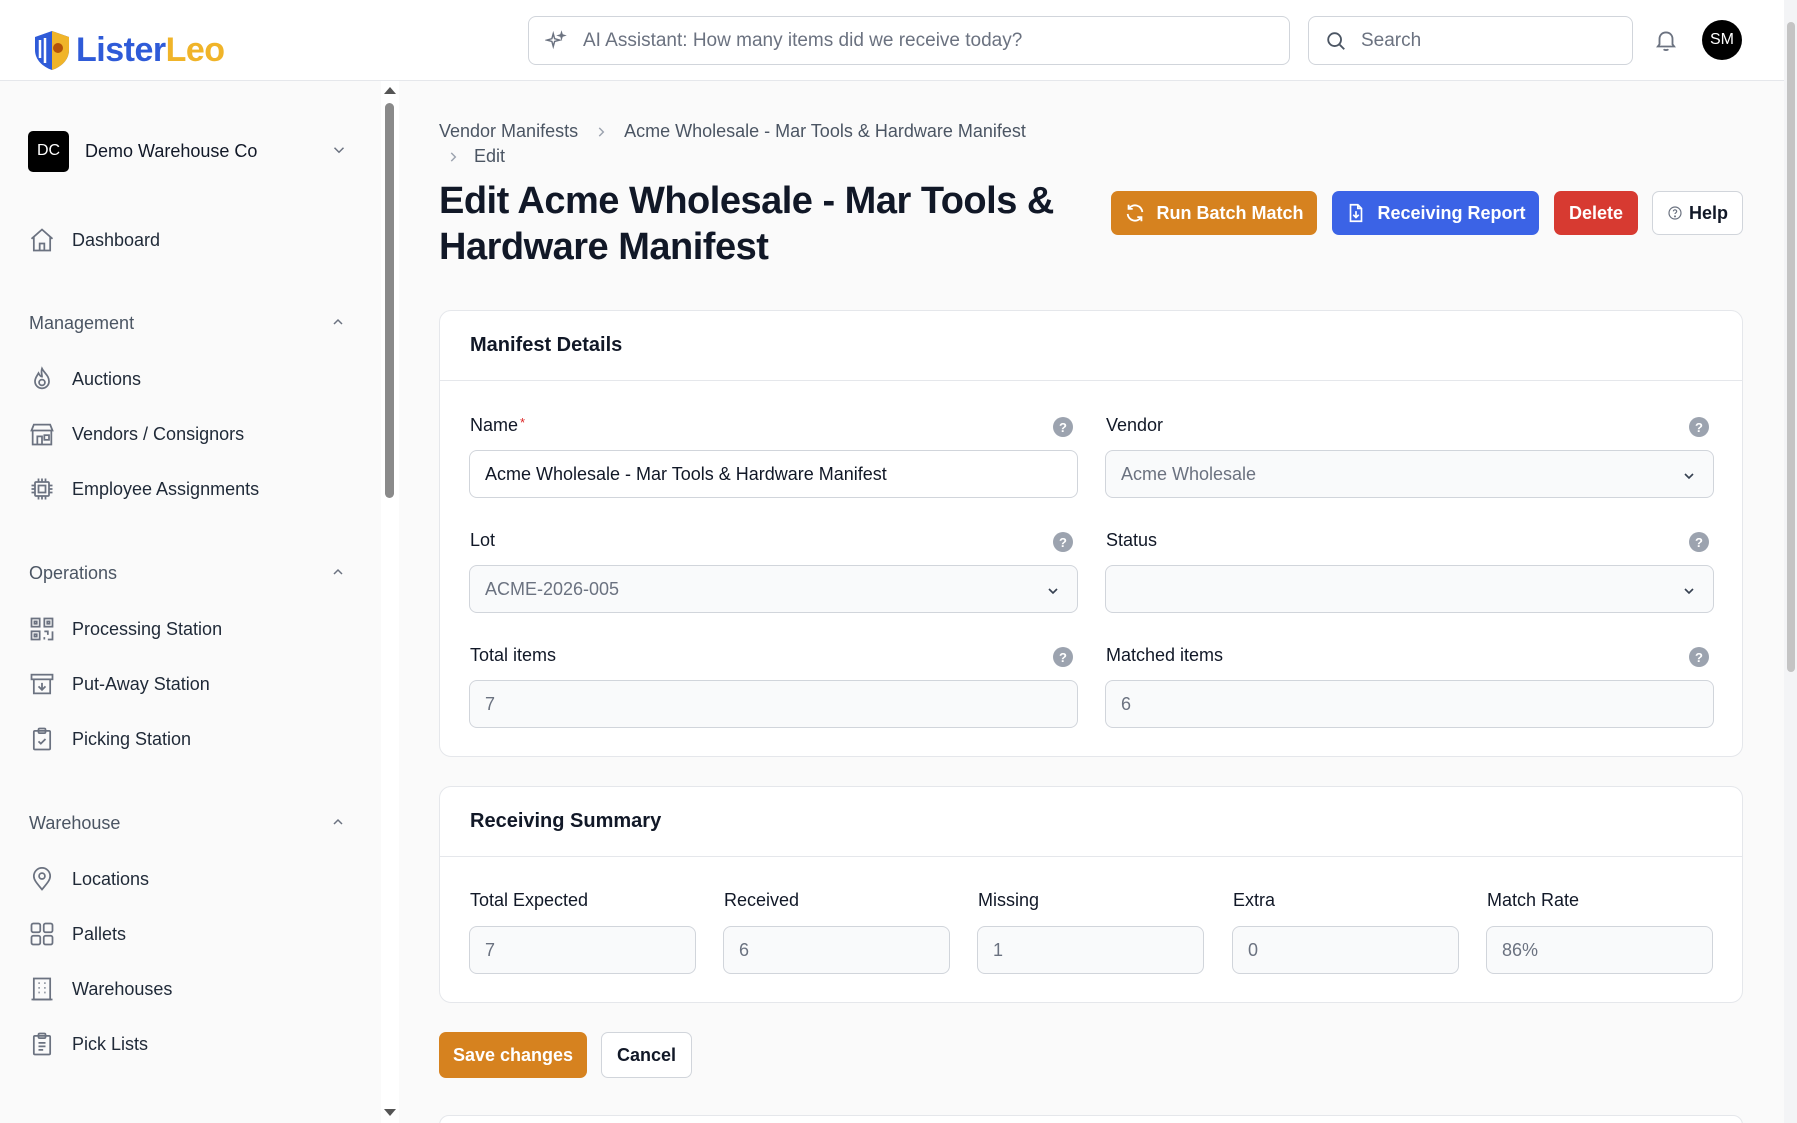 This screenshot has height=1123, width=1797. Describe the element at coordinates (513, 655) in the screenshot. I see `total-items-field-label: Total items` at that location.